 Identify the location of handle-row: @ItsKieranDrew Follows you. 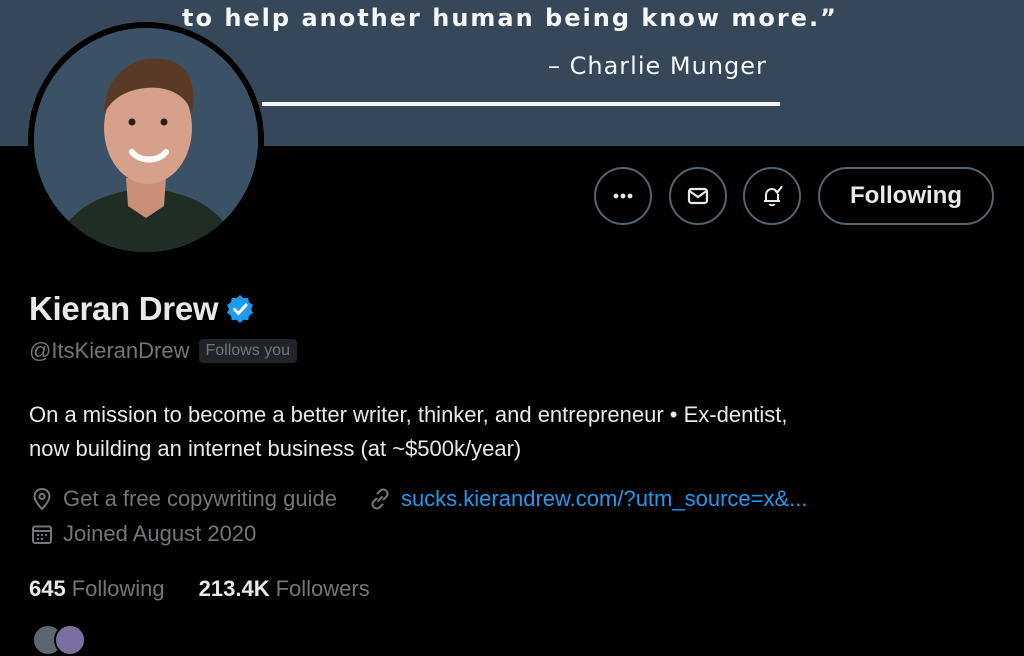
(163, 351).